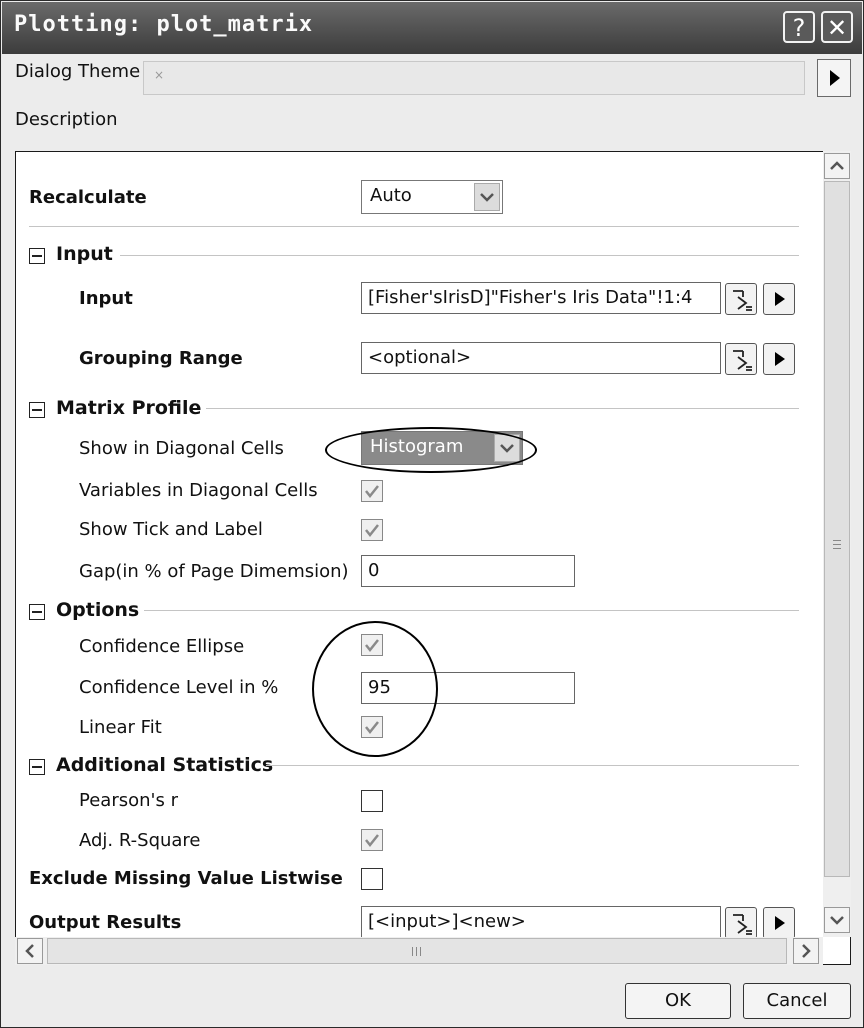  I want to click on close-button: ✕, so click(837, 27).